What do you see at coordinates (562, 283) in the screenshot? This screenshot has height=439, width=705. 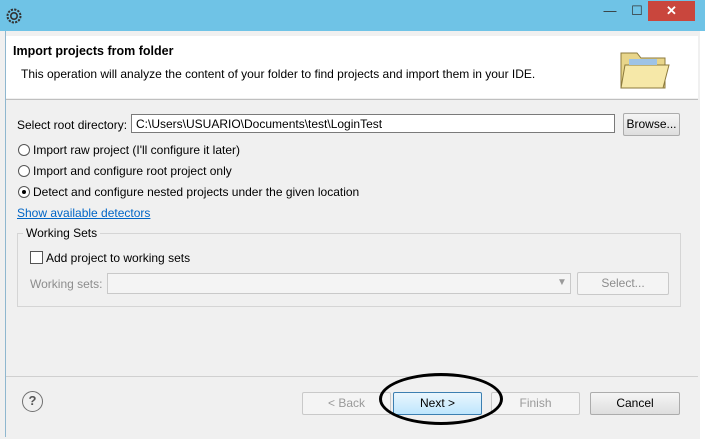 I see `chevron-down-icon: ▼` at bounding box center [562, 283].